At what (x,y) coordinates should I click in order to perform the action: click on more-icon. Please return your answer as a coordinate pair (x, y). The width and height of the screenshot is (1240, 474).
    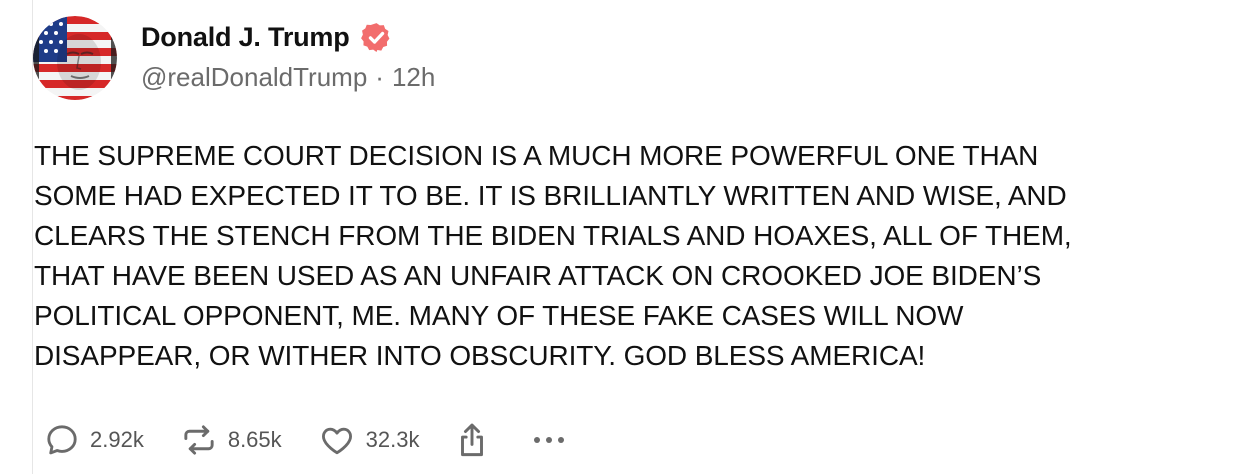
    Looking at the image, I should click on (549, 440).